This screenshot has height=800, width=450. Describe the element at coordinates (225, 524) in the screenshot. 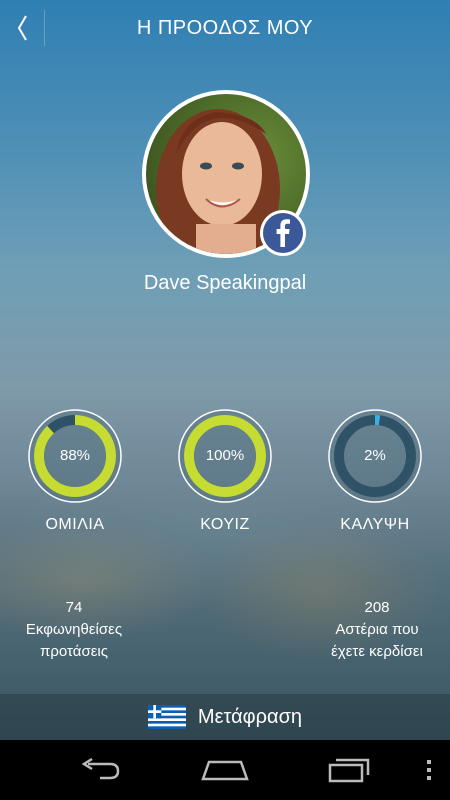

I see `quiz-label: ΚΟΥΙΖ` at that location.